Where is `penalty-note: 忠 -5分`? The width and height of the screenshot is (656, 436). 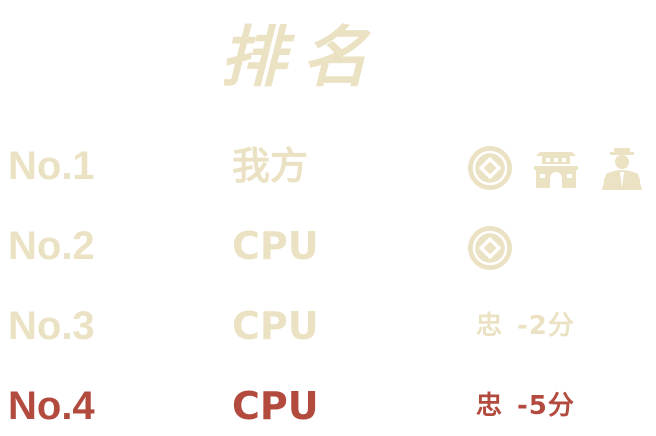
penalty-note: 忠 -5分 is located at coordinates (525, 406).